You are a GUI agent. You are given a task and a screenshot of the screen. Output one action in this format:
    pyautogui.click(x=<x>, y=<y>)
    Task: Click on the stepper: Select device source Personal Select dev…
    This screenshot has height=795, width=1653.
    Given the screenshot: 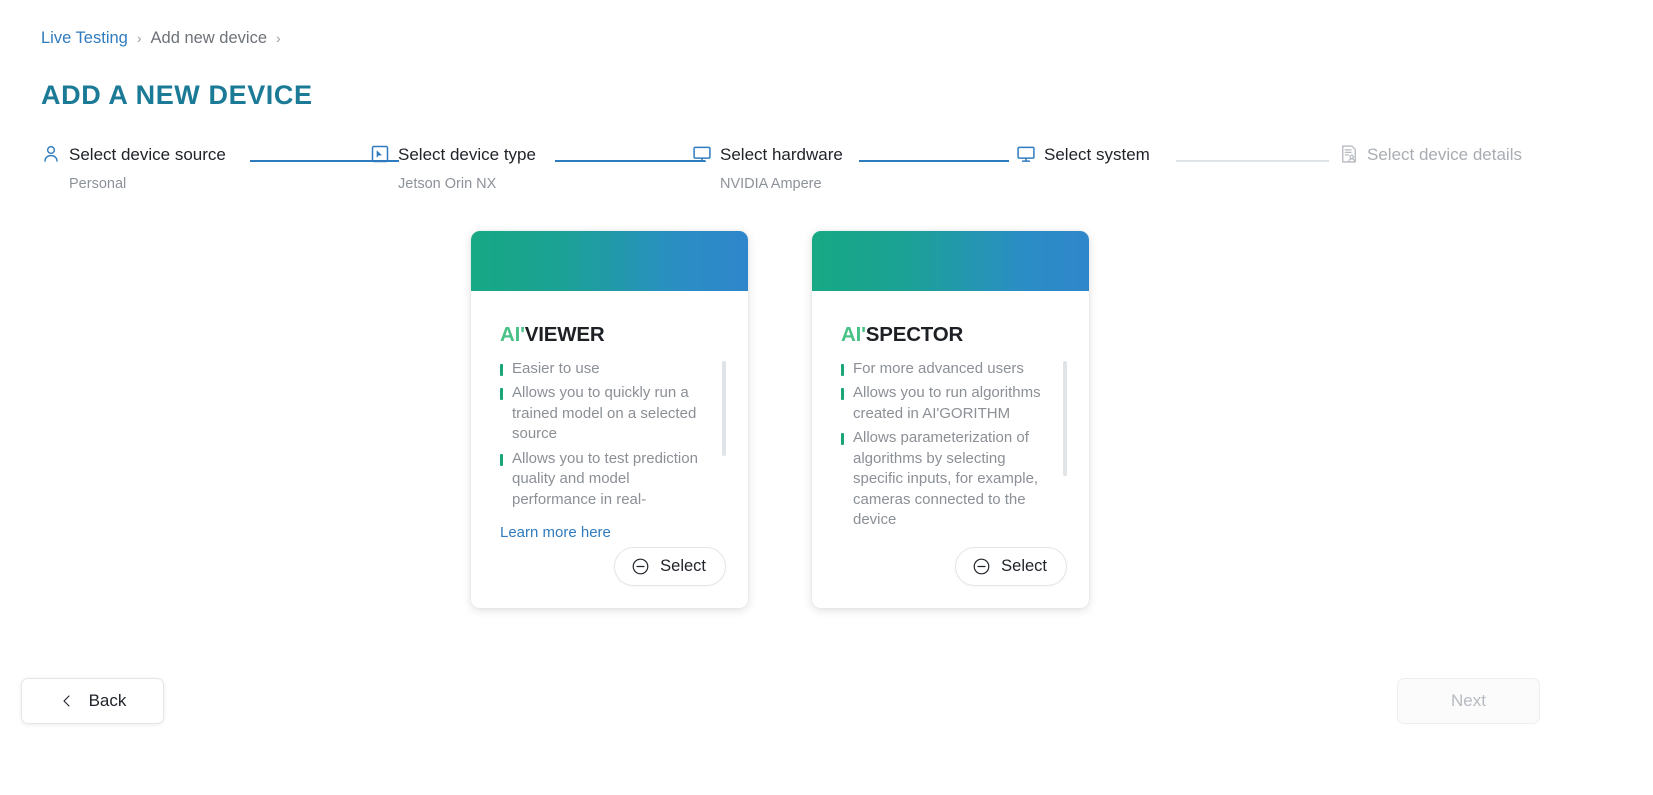 What is the action you would take?
    pyautogui.click(x=789, y=173)
    